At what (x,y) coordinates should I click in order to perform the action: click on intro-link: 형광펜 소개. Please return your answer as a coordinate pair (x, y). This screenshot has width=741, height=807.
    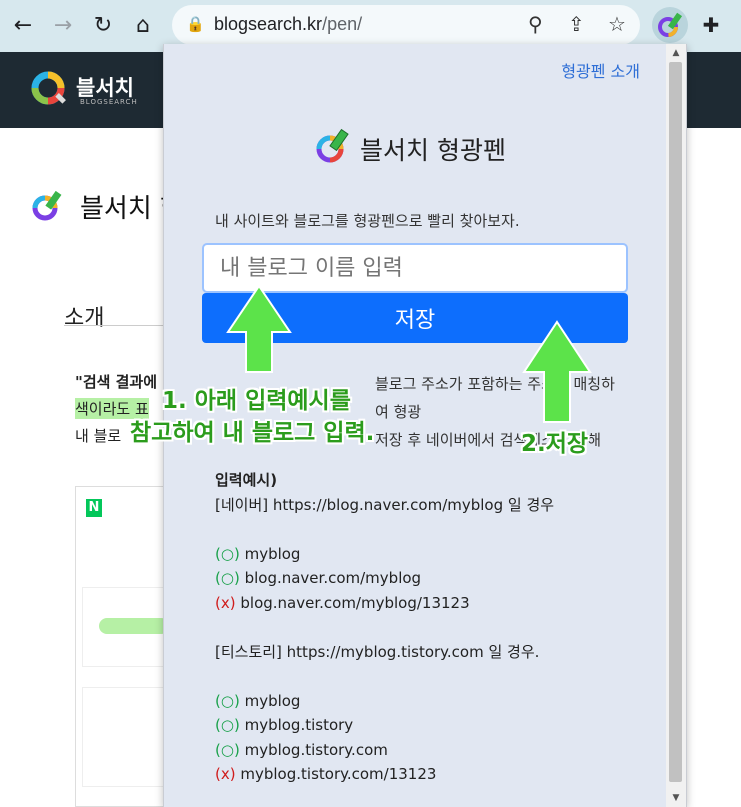
    Looking at the image, I should click on (600, 70).